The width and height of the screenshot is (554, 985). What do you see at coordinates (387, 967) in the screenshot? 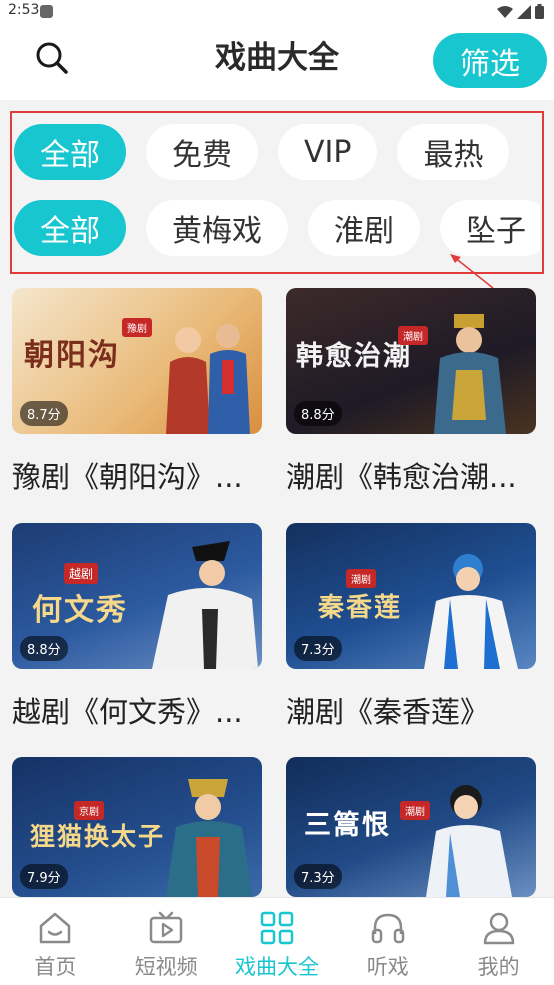
I see `tab-label: 听戏` at bounding box center [387, 967].